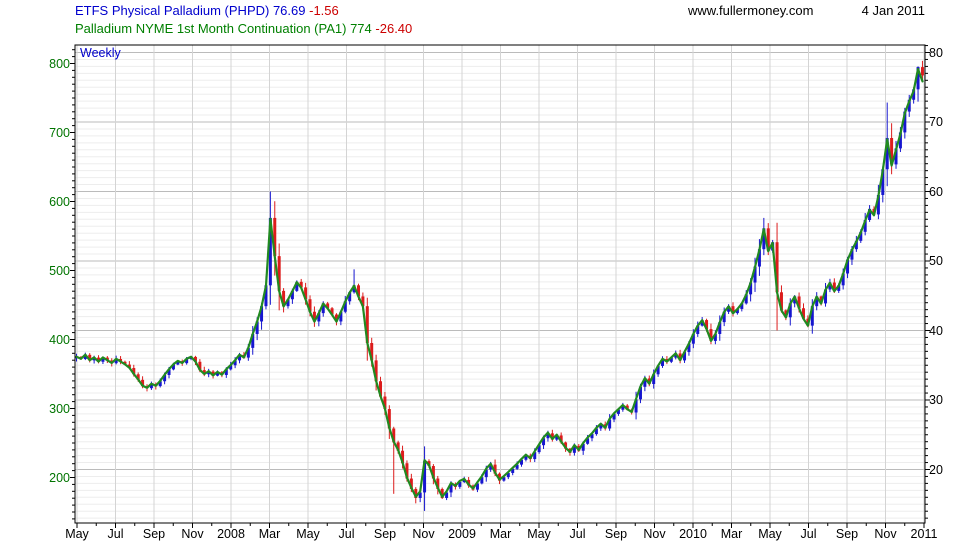 This screenshot has width=980, height=560. What do you see at coordinates (59, 477) in the screenshot?
I see `left-axis-tick-label: 200` at bounding box center [59, 477].